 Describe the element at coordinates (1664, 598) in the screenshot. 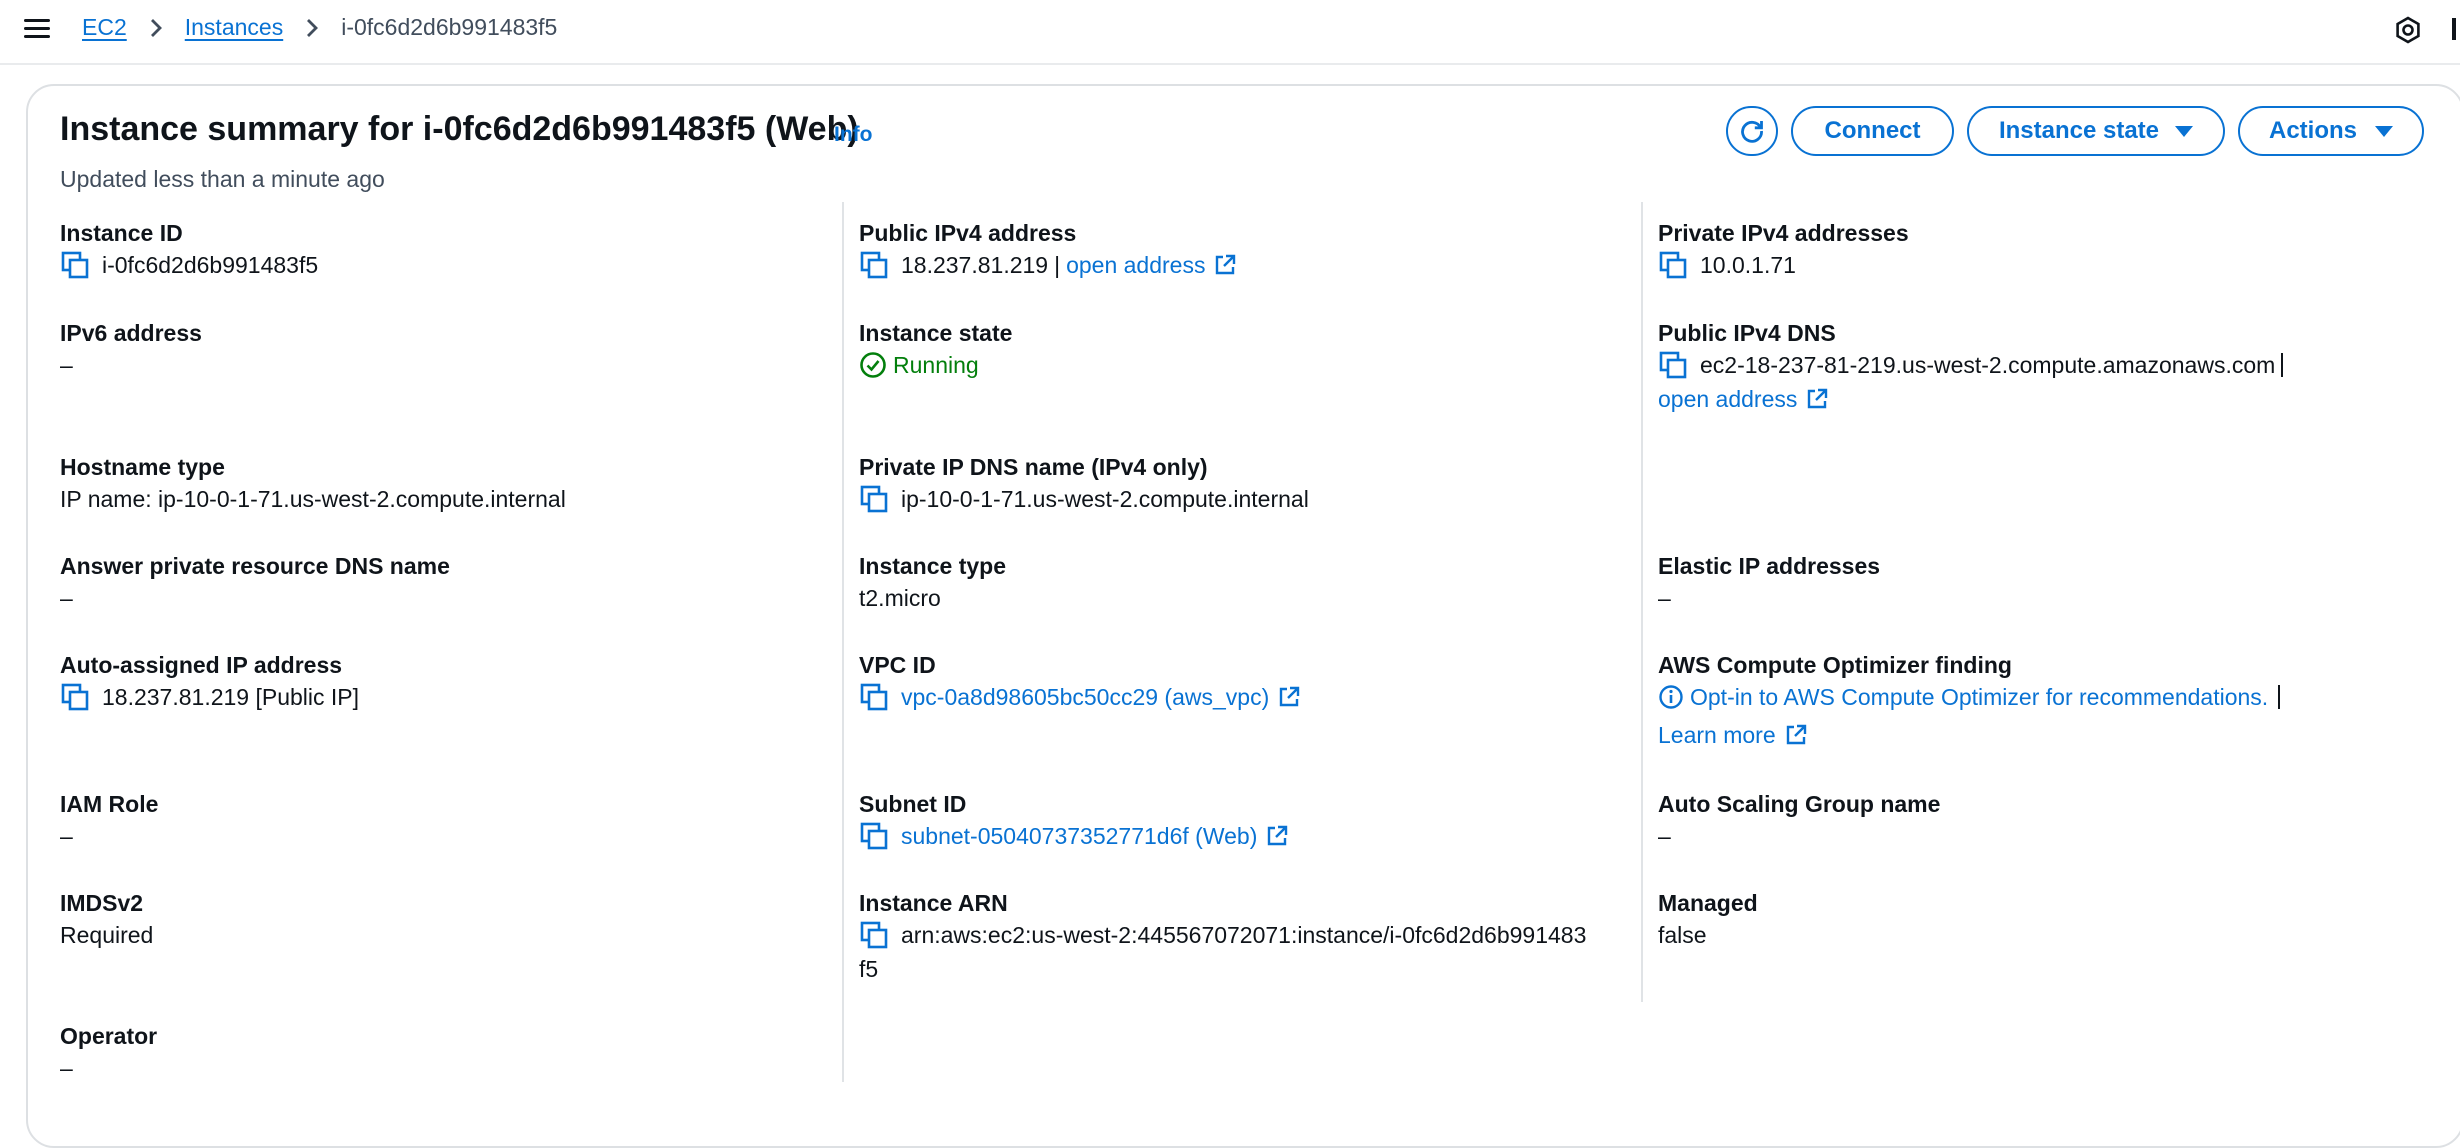

I see `elastic-ip-value: –` at that location.